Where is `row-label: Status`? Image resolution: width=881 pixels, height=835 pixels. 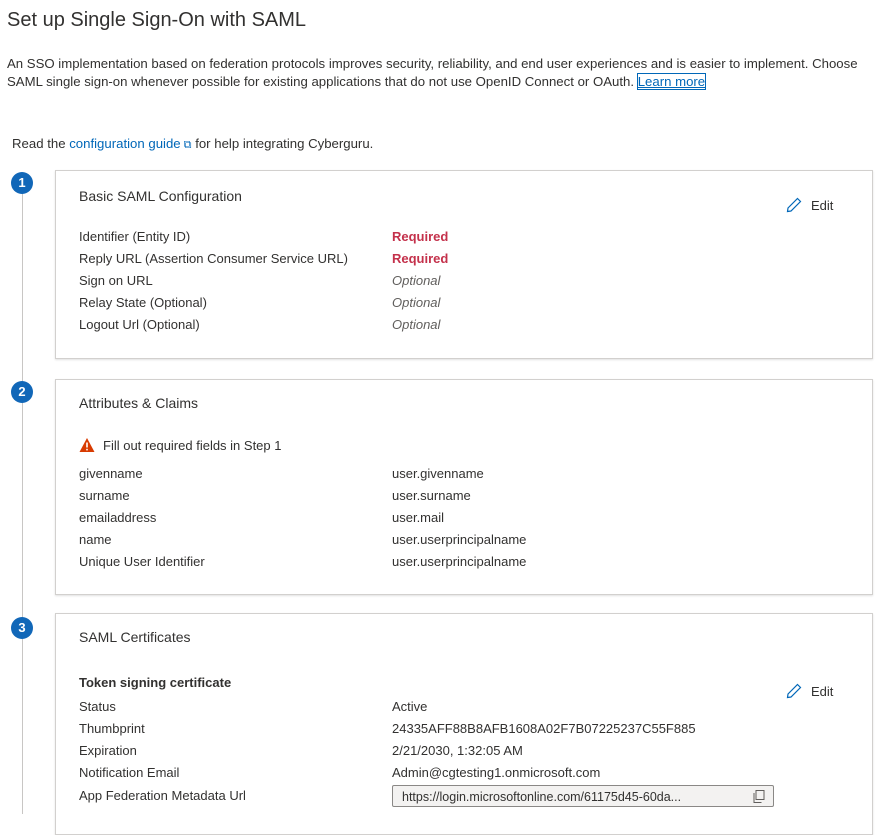
row-label: Status is located at coordinates (97, 706).